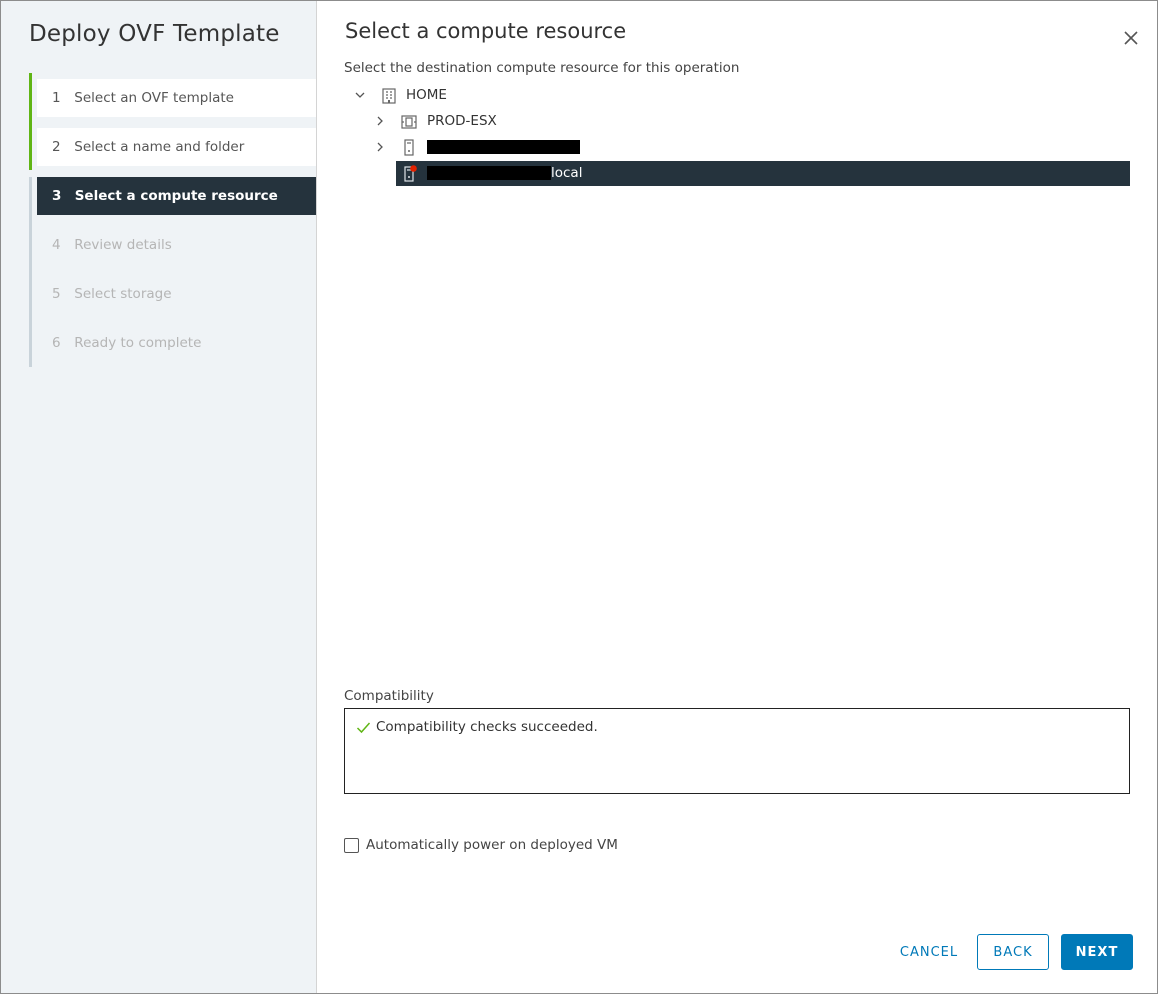 This screenshot has width=1158, height=994. Describe the element at coordinates (30, 272) in the screenshot. I see `progress-rail-remaining` at that location.